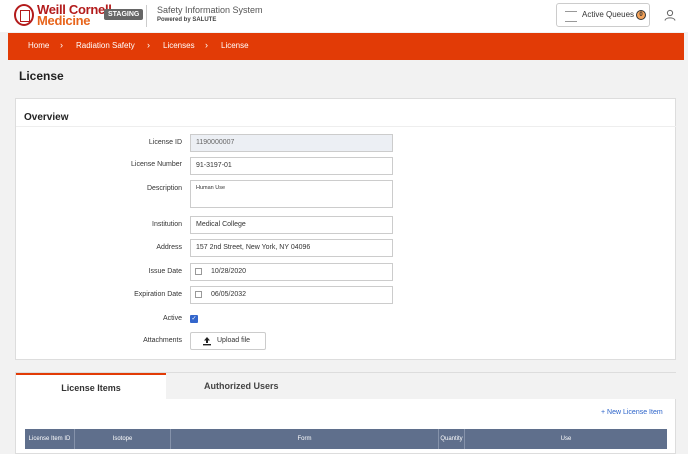 The image size is (688, 454). Describe the element at coordinates (229, 271) in the screenshot. I see `issue-date-value: 10/28/2020` at that location.